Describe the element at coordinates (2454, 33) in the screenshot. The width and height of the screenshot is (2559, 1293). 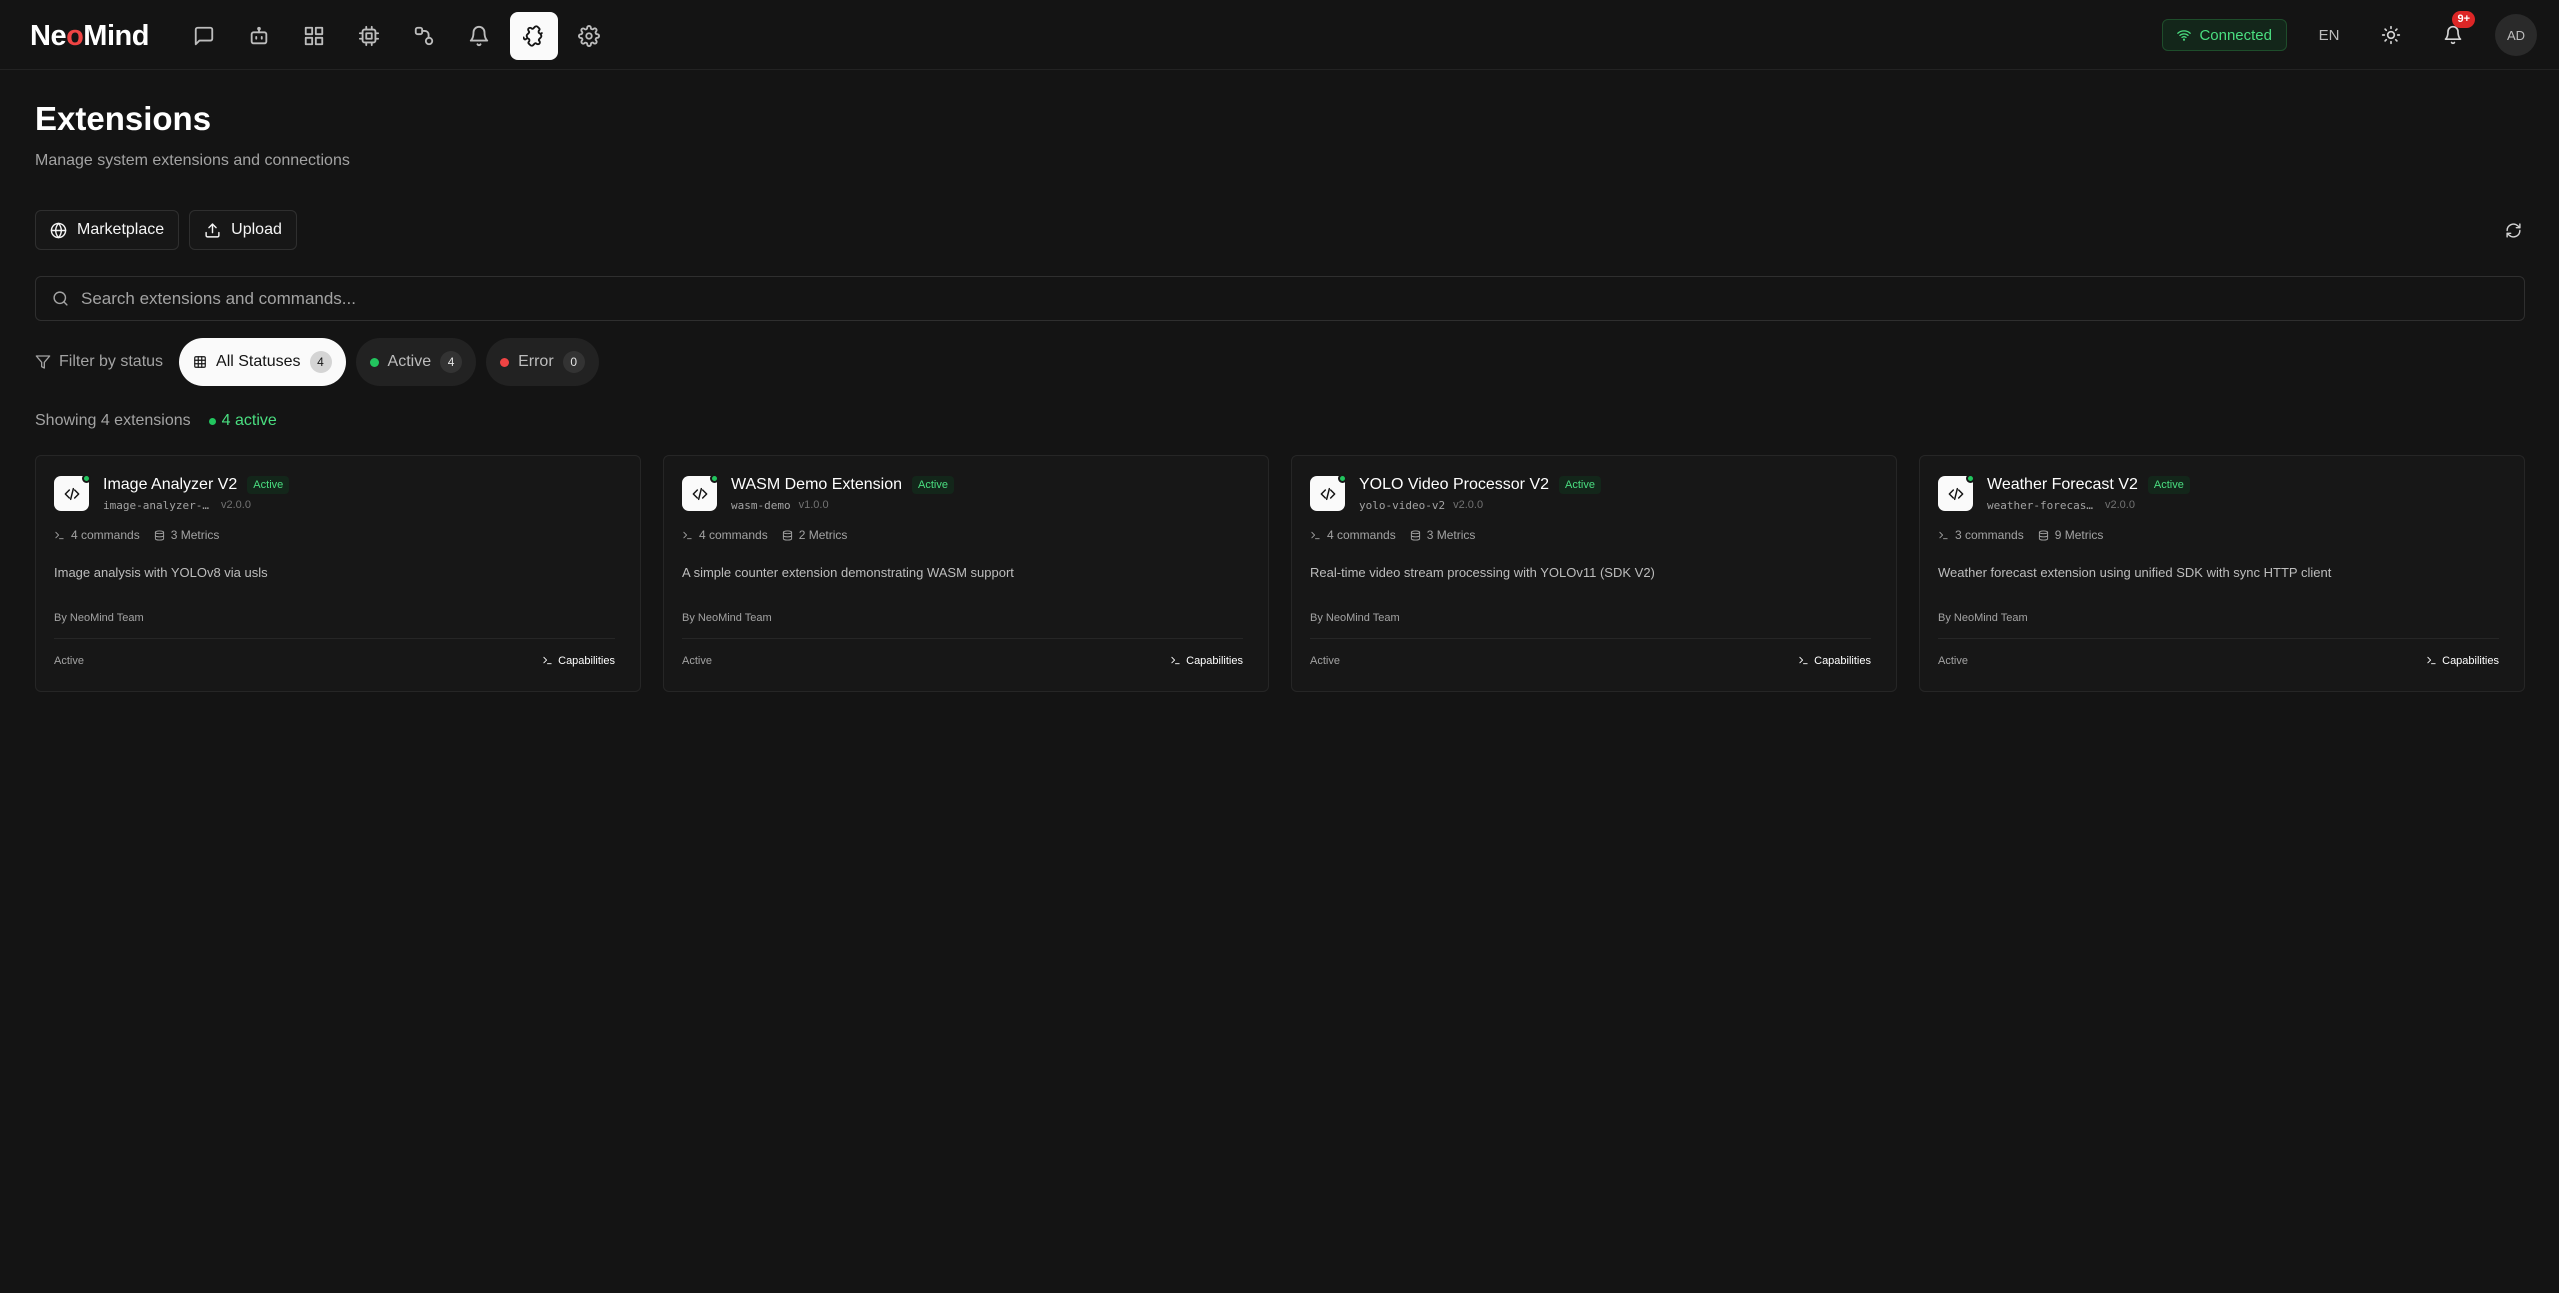
I see `notifications-button: 9+` at that location.